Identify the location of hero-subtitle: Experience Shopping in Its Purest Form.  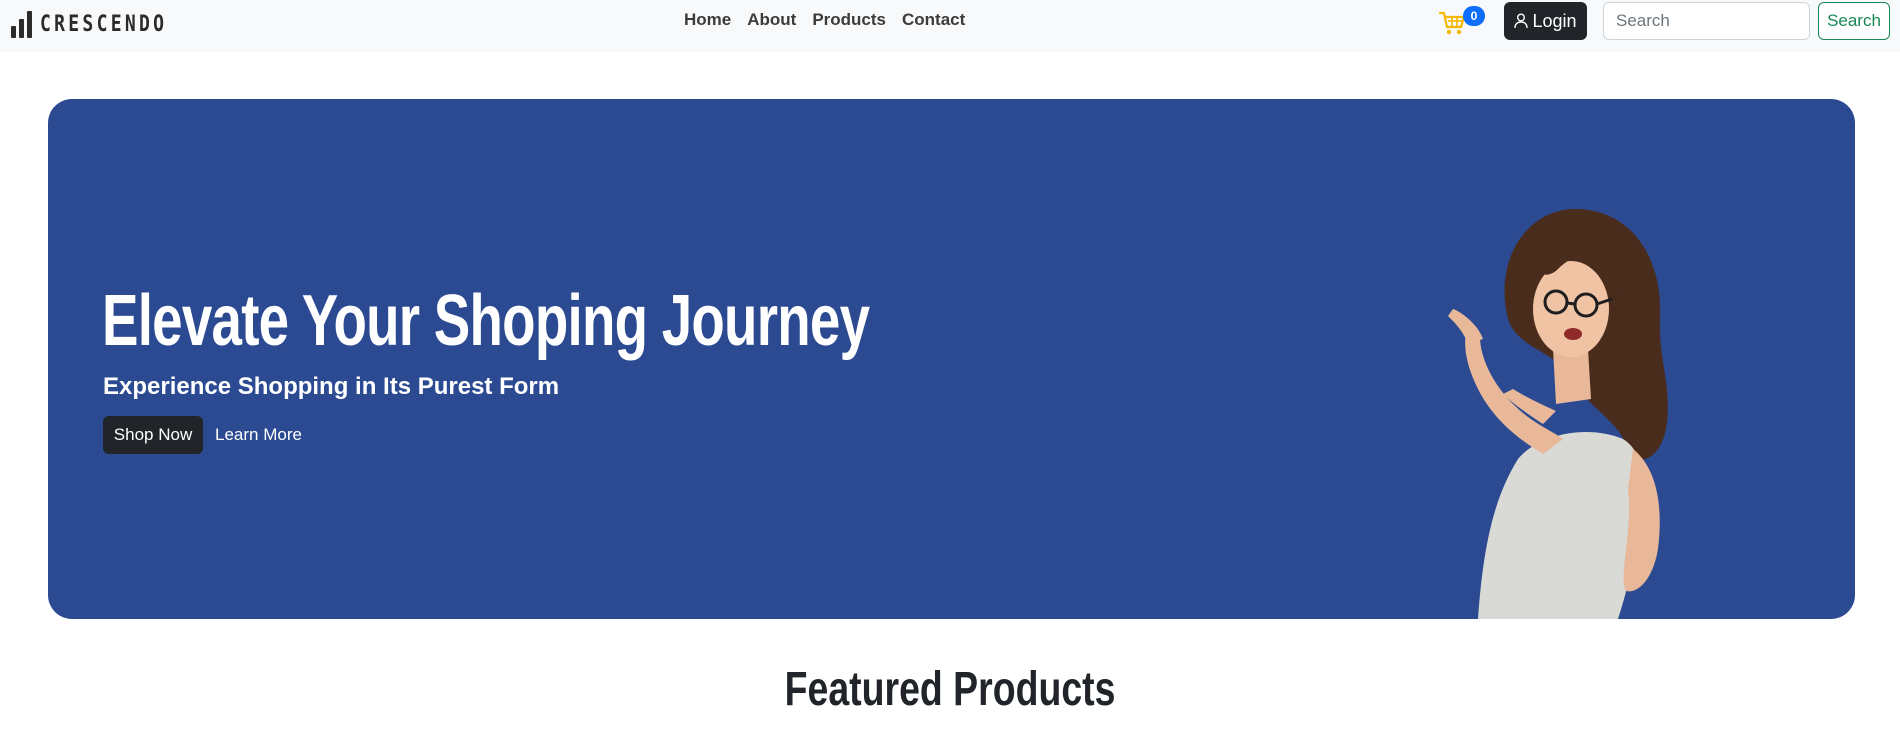
(331, 386).